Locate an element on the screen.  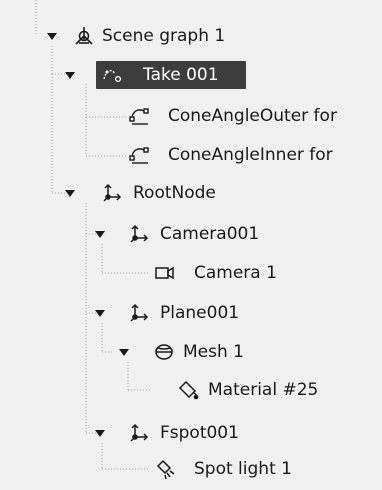
tree-item-rootnode: RootNode is located at coordinates (191, 193).